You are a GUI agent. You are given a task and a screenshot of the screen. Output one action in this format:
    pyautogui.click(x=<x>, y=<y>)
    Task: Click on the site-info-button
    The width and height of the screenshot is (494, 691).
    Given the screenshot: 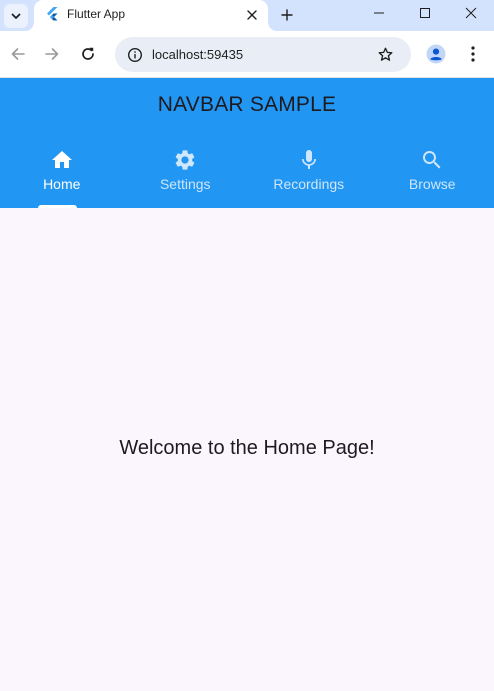 What is the action you would take?
    pyautogui.click(x=134, y=54)
    